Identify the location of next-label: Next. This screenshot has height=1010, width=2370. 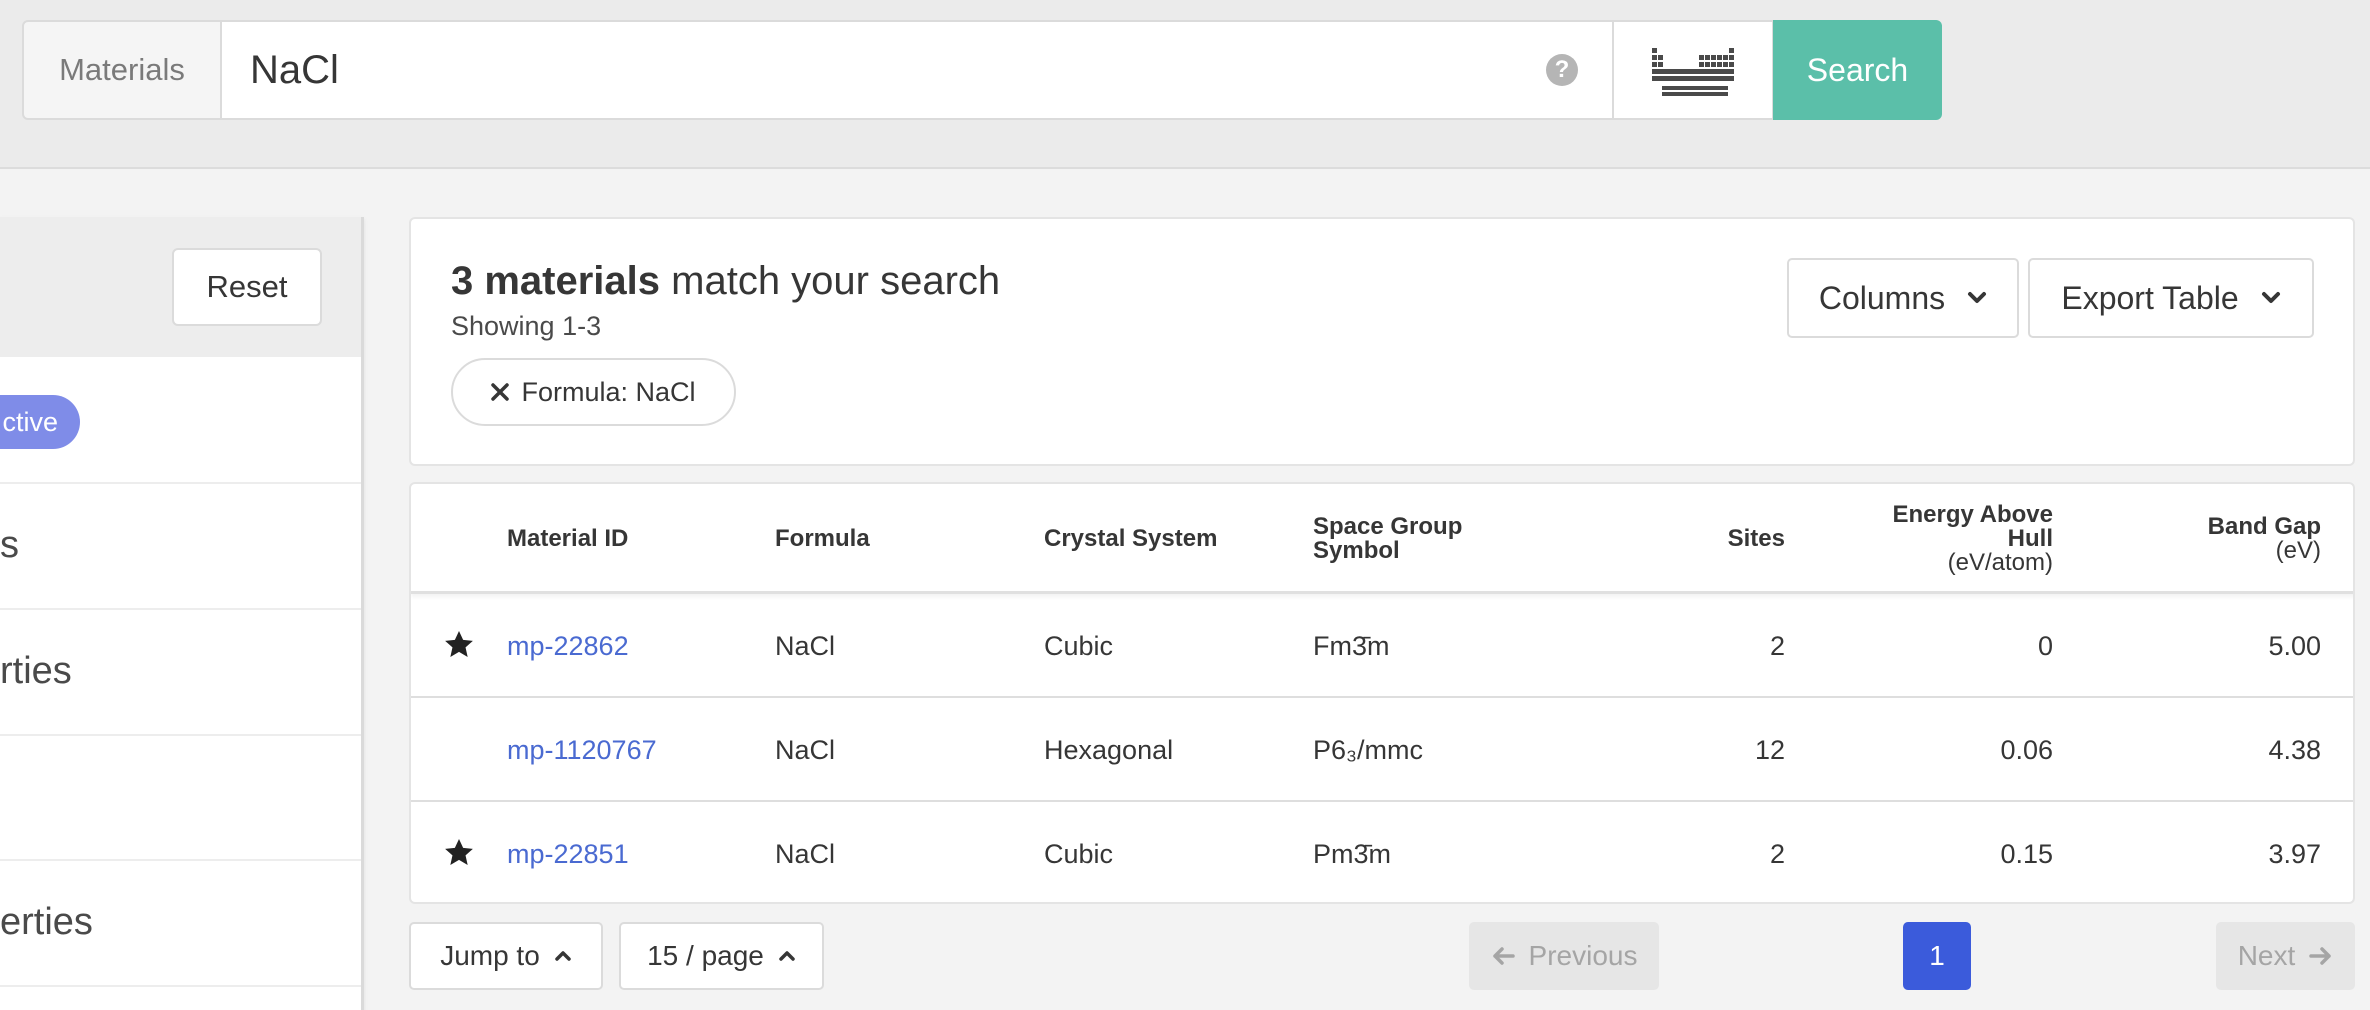
(2266, 955).